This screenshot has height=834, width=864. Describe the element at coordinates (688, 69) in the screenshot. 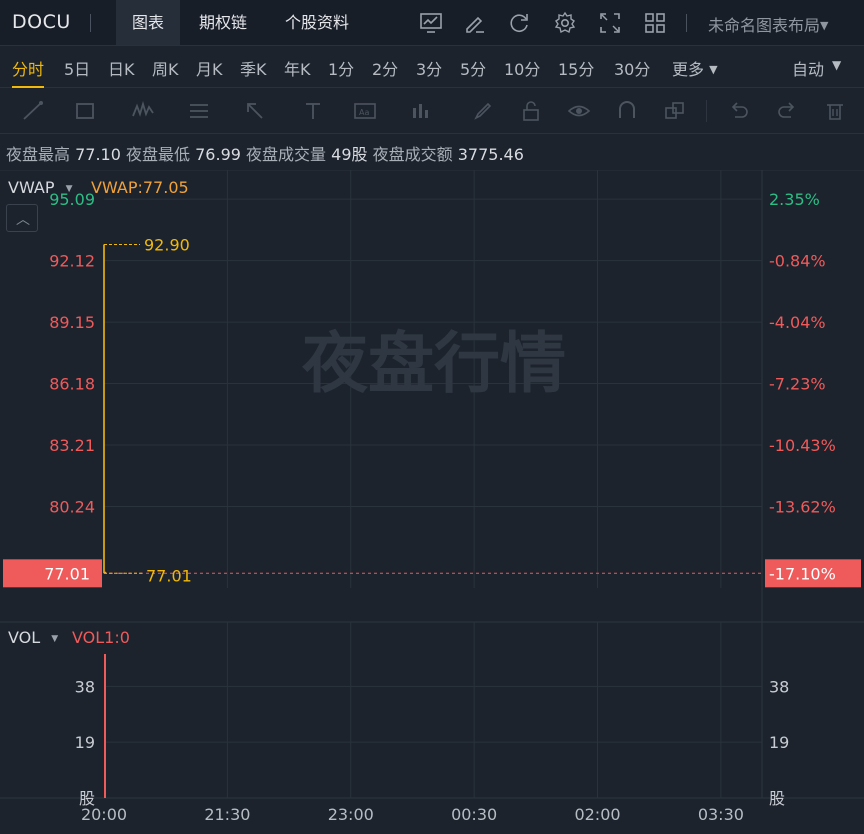

I see `period-more-label: 更多` at that location.